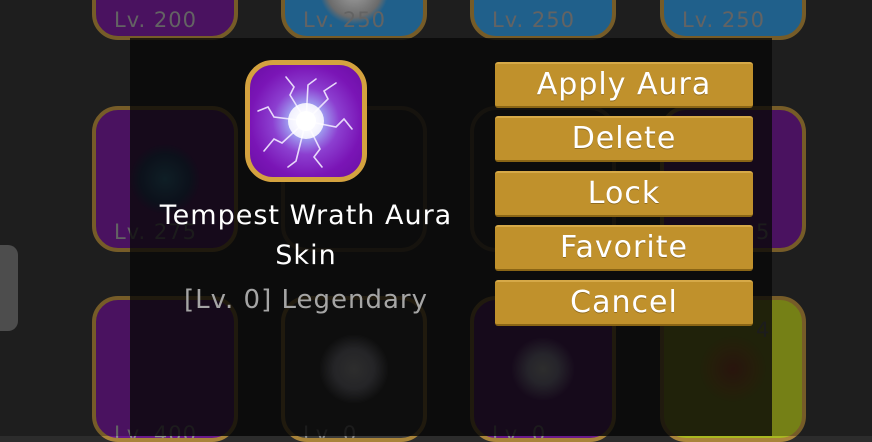 The image size is (872, 442). I want to click on item-name-line-1: Tempest Wrath Aura, so click(306, 215).